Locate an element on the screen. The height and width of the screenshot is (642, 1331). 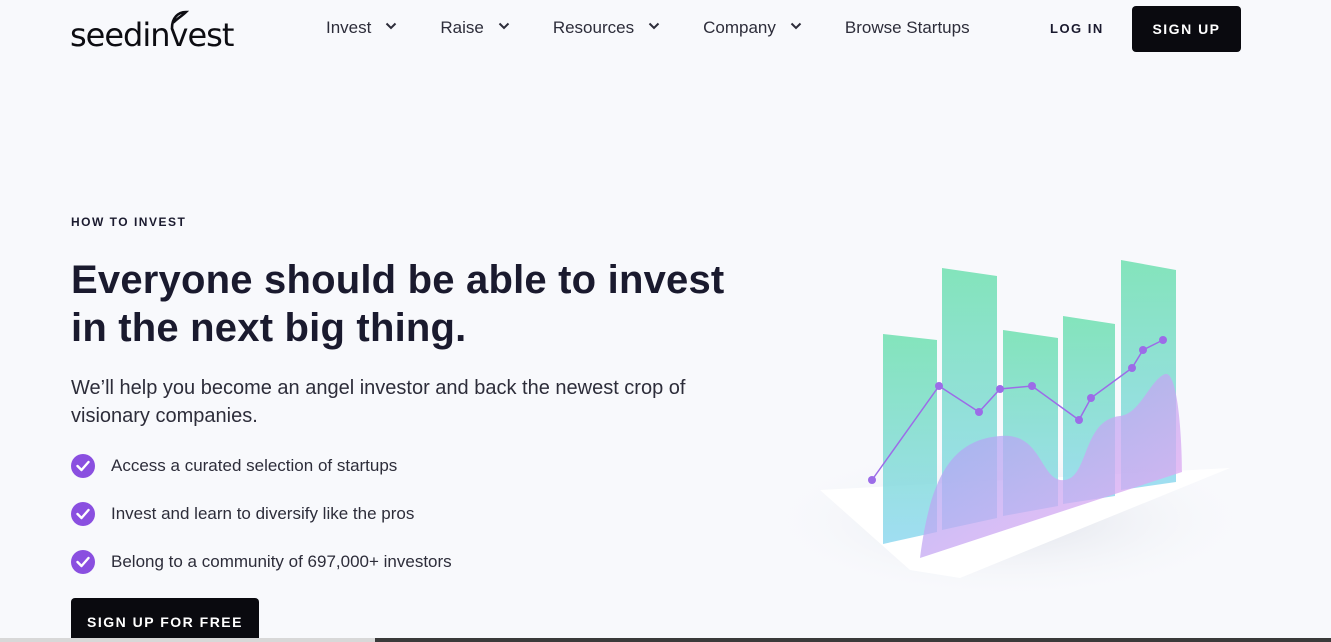
scrollbar-thumb is located at coordinates (187, 640).